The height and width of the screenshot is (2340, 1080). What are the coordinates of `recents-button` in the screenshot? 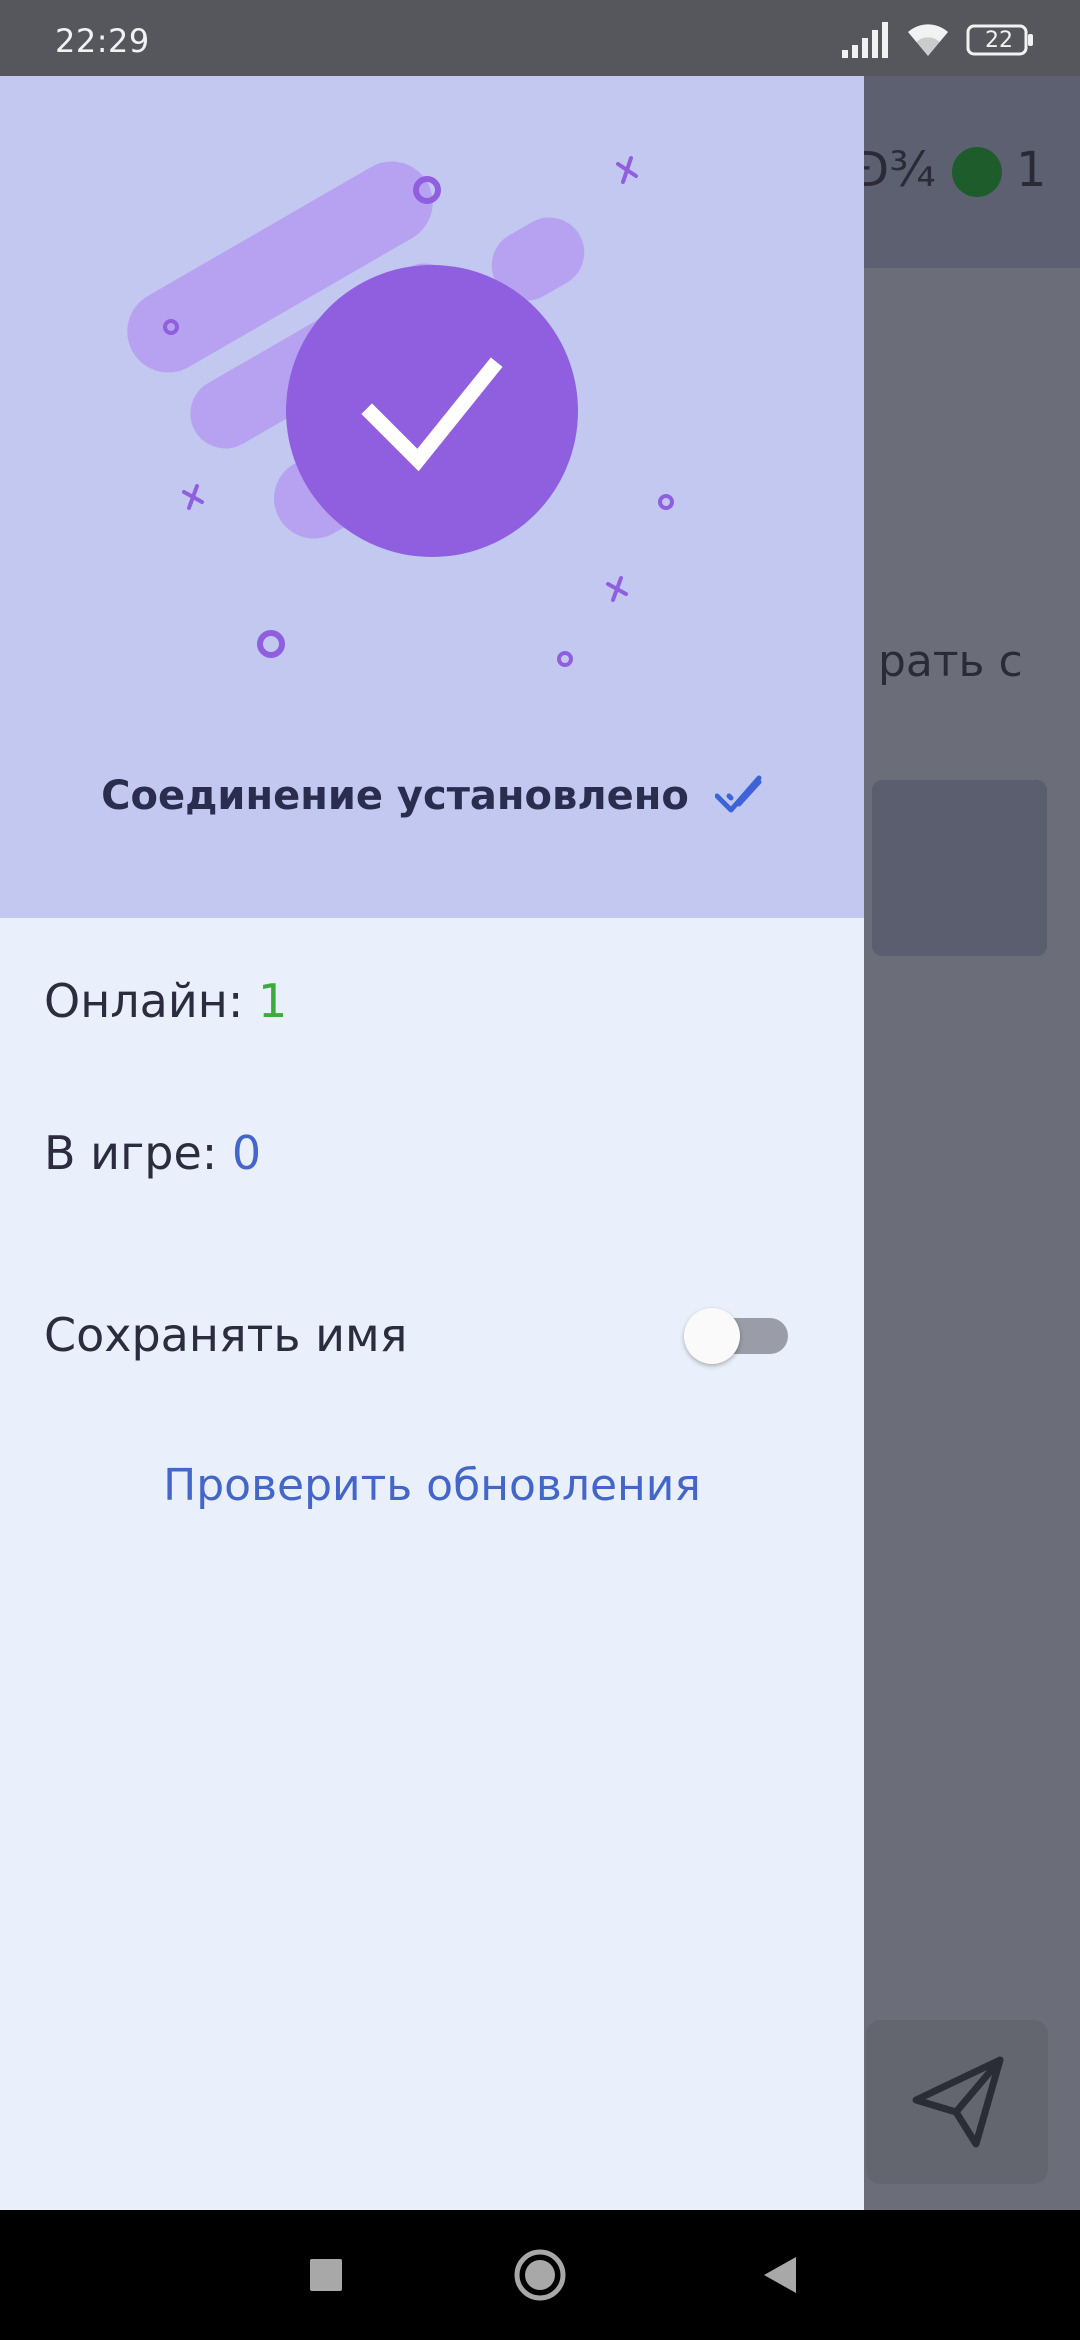 It's located at (326, 2275).